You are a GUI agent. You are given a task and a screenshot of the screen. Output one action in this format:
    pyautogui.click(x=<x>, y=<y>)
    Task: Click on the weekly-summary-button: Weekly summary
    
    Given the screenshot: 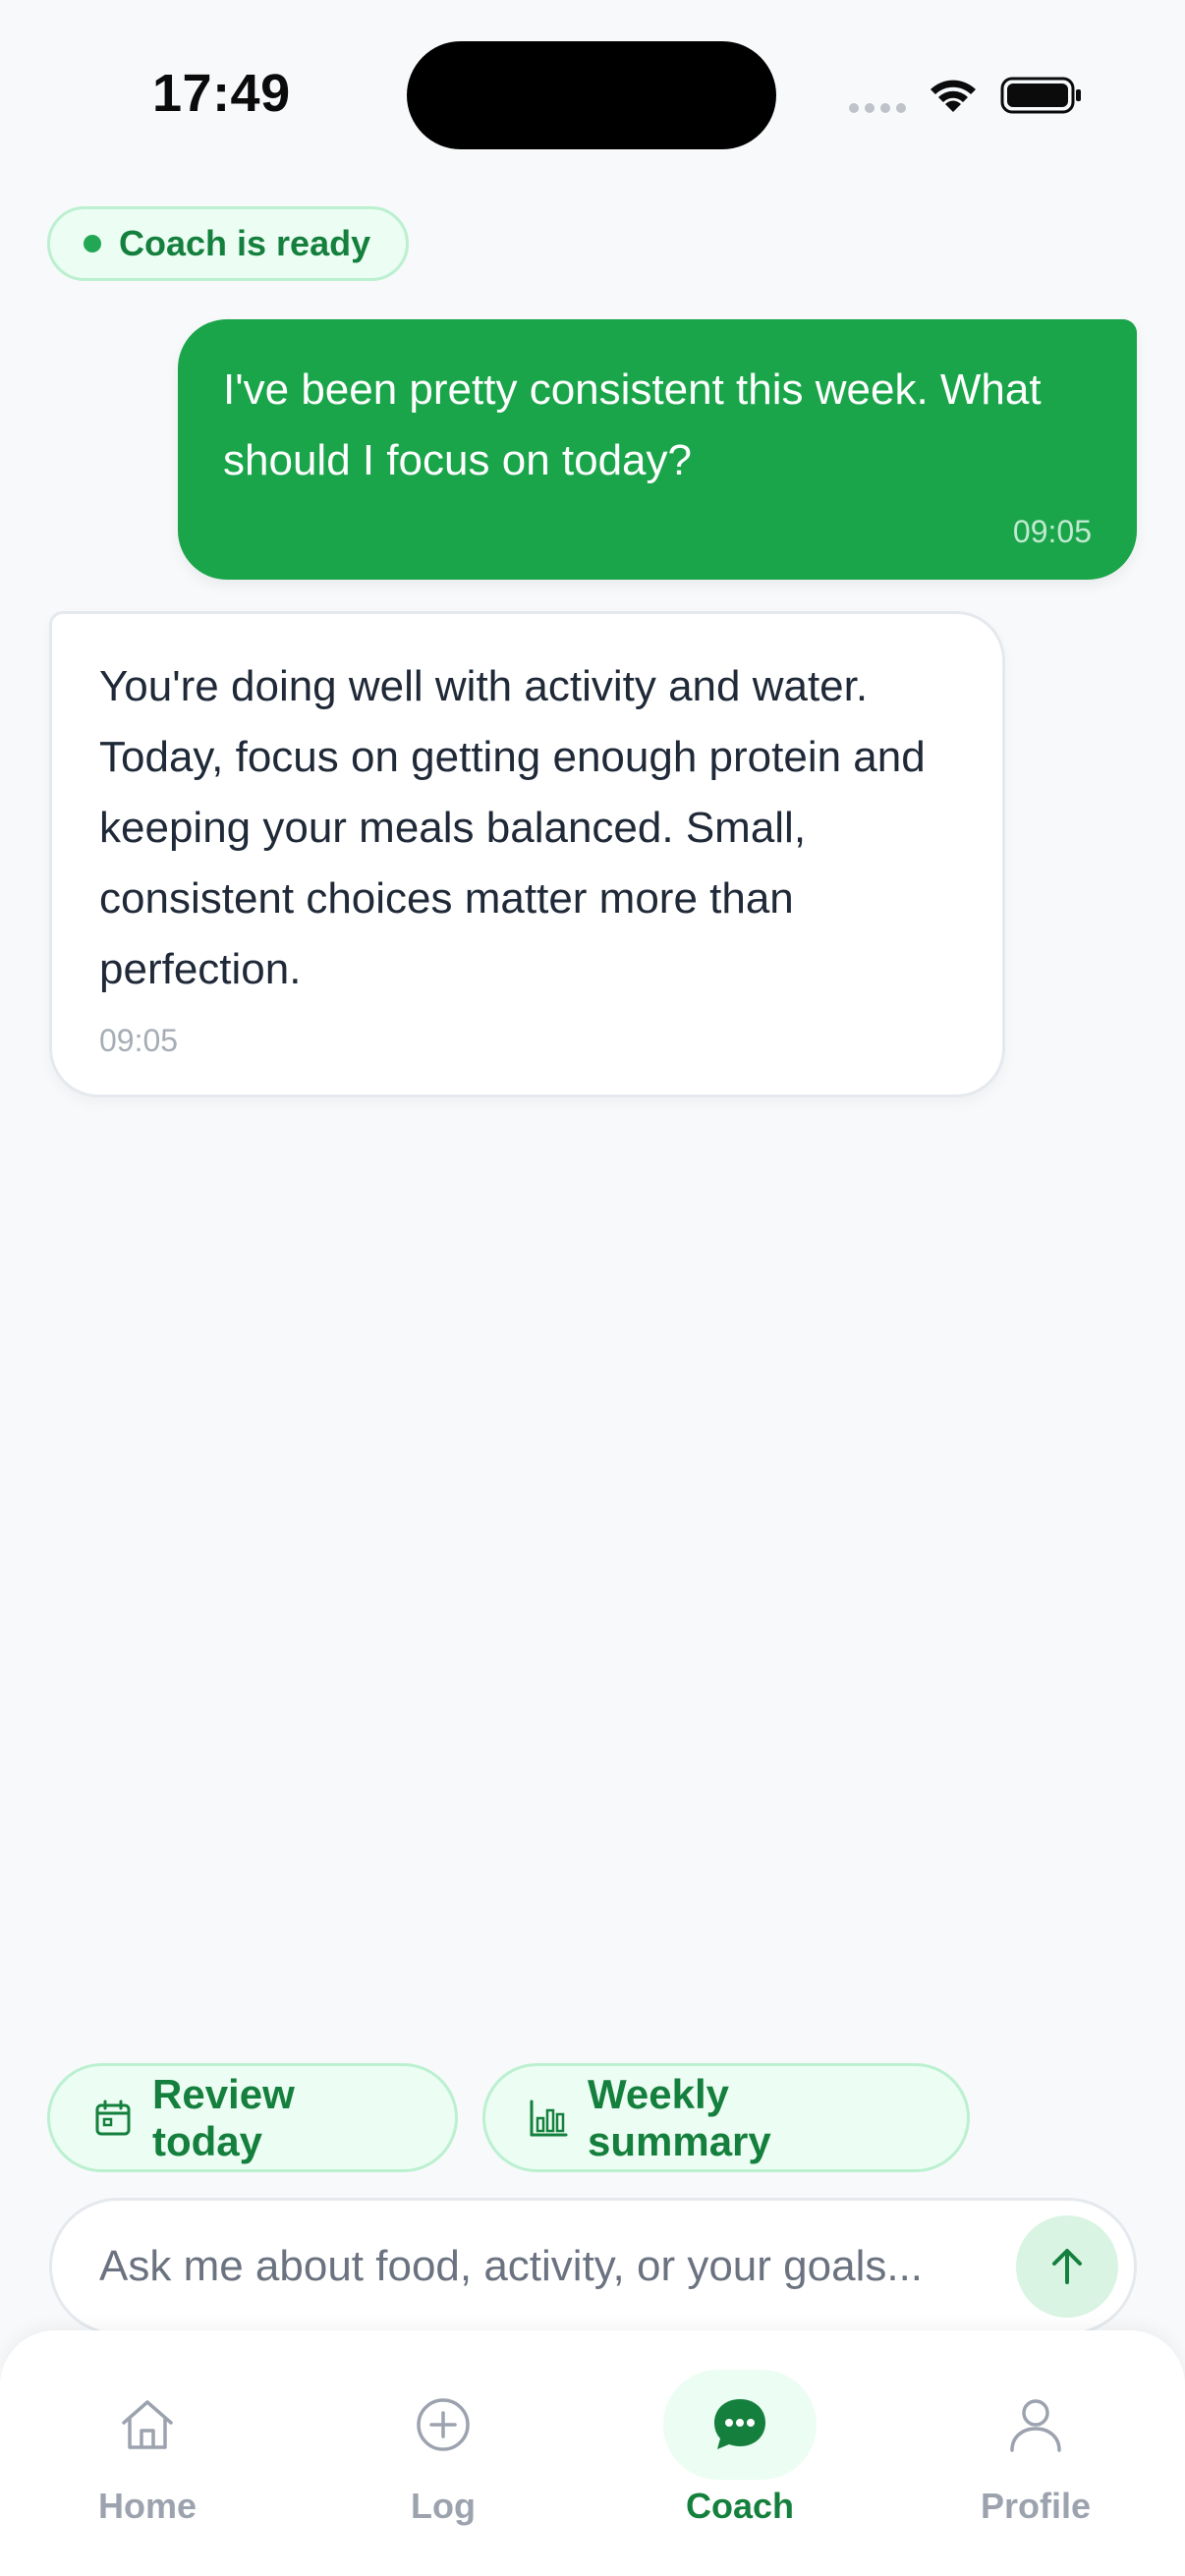 What is the action you would take?
    pyautogui.click(x=726, y=2117)
    